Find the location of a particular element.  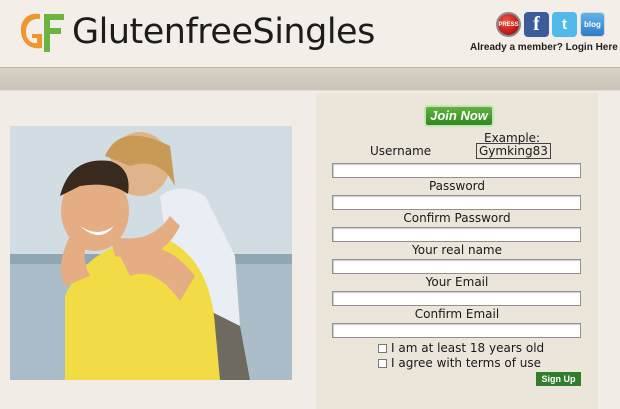

blog-icon: blog is located at coordinates (592, 24).